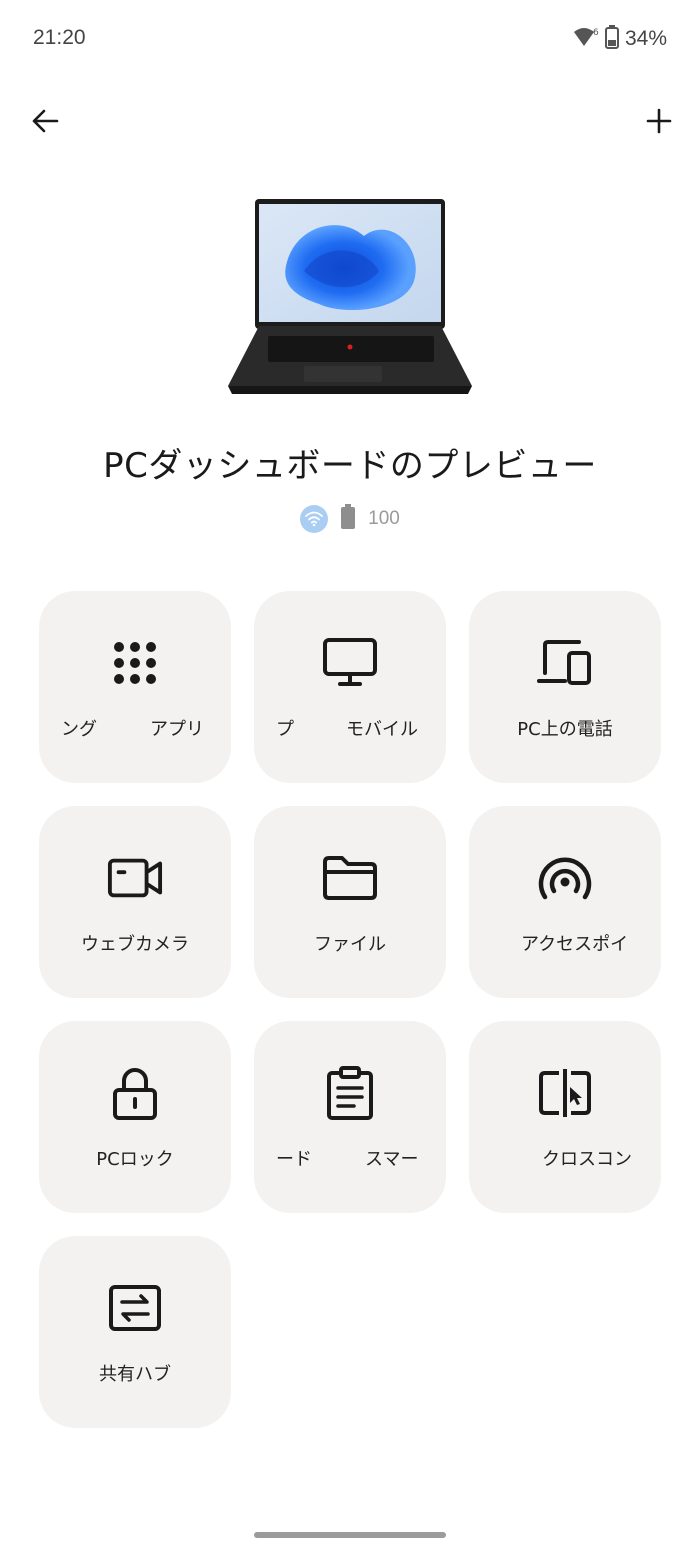 The image size is (700, 1556). What do you see at coordinates (294, 1159) in the screenshot?
I see `tile-label-part: ード` at bounding box center [294, 1159].